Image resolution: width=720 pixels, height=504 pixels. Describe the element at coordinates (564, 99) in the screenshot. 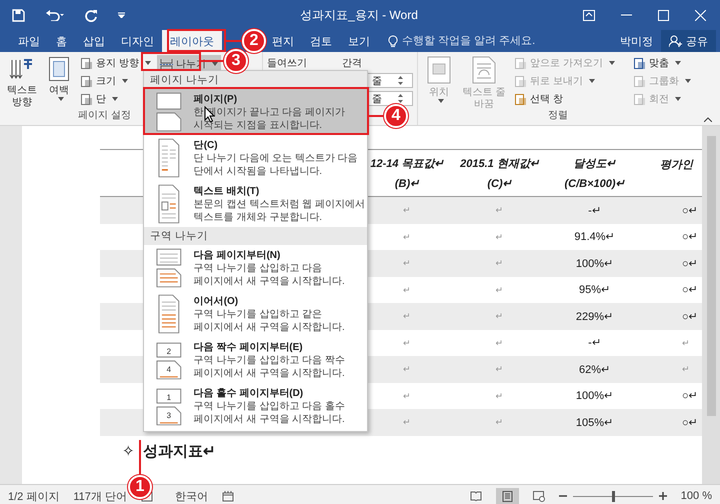

I see `ribbon-button: 선택 창` at that location.